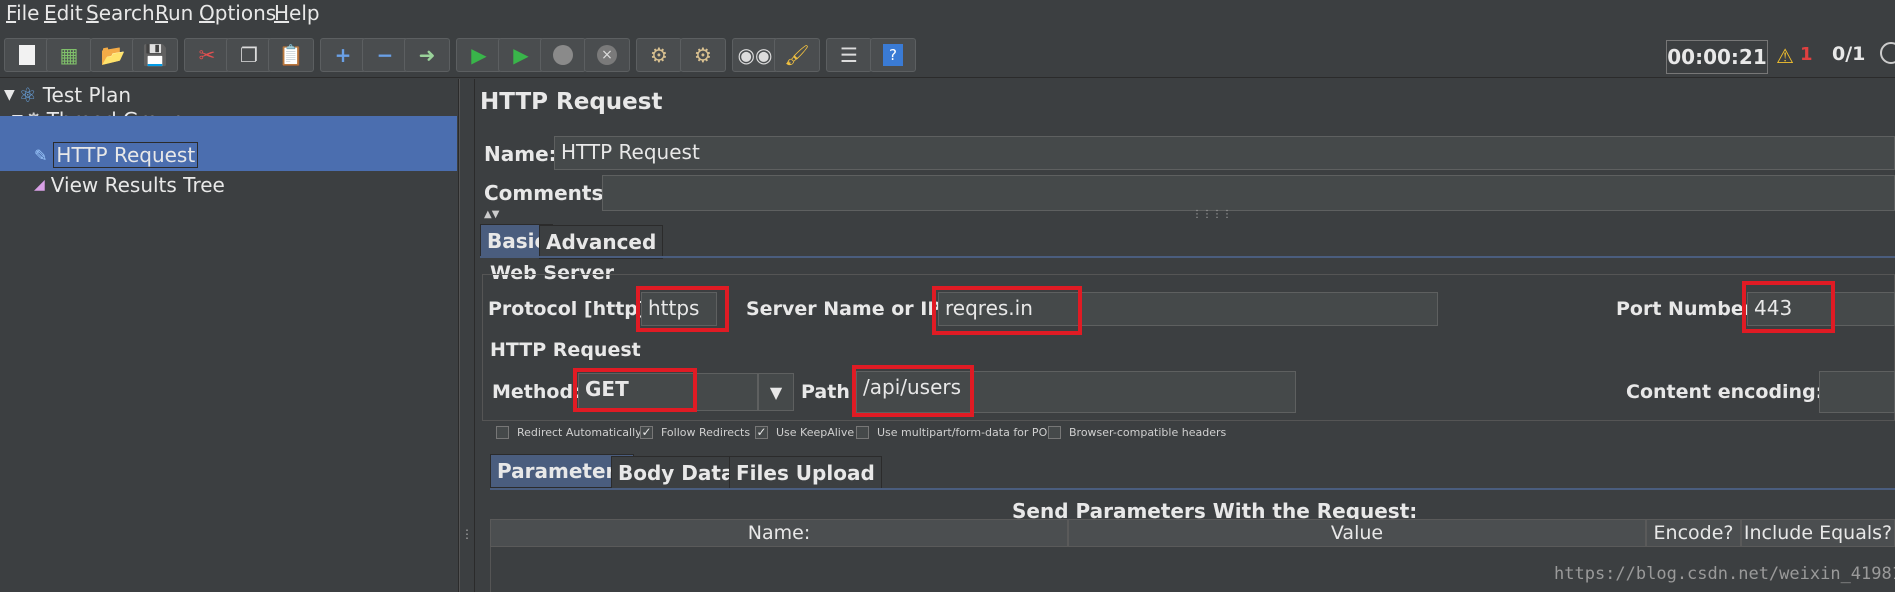  Describe the element at coordinates (467, 534) in the screenshot. I see `splitter-grip-icon: ⋮` at that location.